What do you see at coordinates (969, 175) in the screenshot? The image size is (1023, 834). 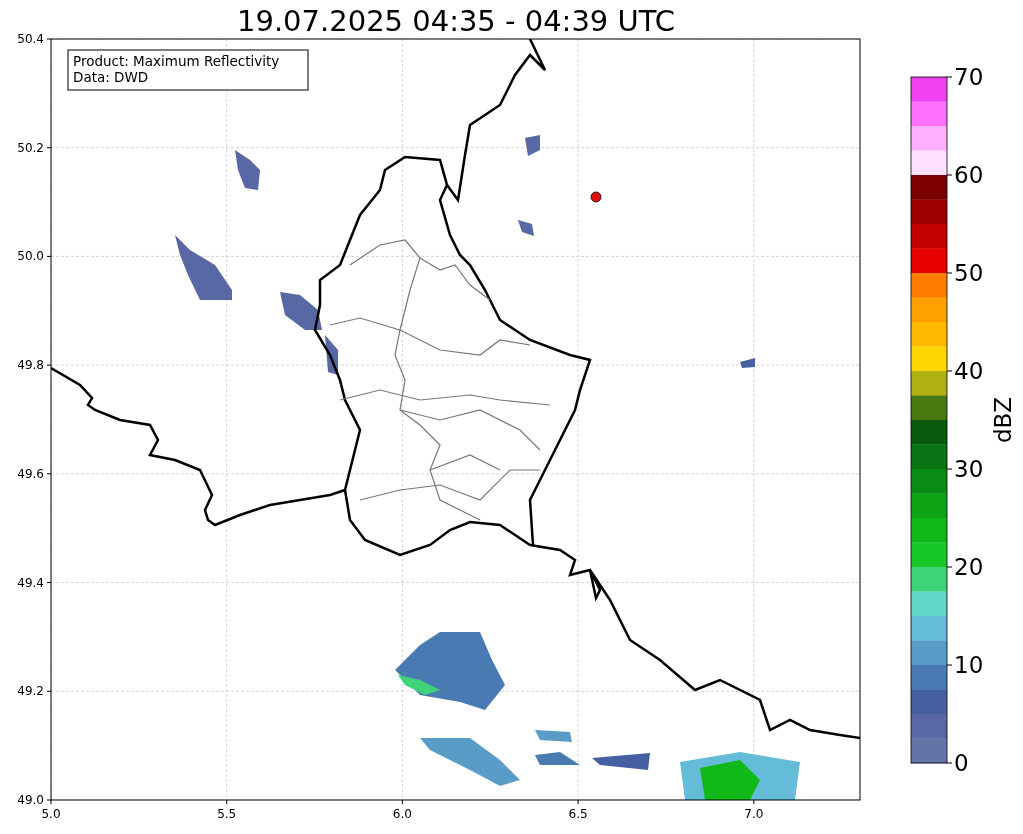 I see `colorbar-tick-label: 60` at bounding box center [969, 175].